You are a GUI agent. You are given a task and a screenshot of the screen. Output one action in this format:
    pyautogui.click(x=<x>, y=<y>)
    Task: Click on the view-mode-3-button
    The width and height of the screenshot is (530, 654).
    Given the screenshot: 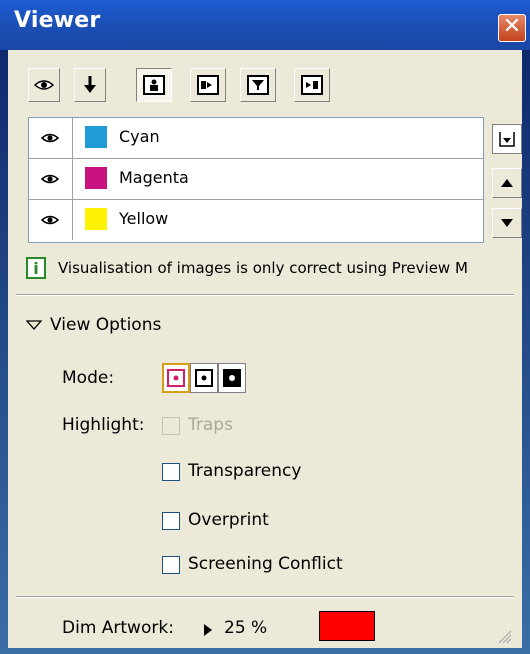 What is the action you would take?
    pyautogui.click(x=258, y=85)
    